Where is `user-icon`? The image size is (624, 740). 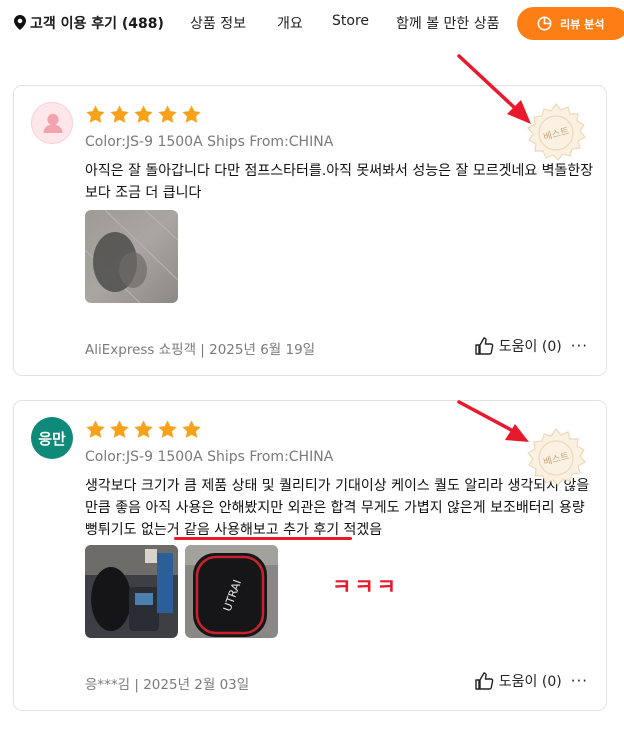
user-icon is located at coordinates (53, 123).